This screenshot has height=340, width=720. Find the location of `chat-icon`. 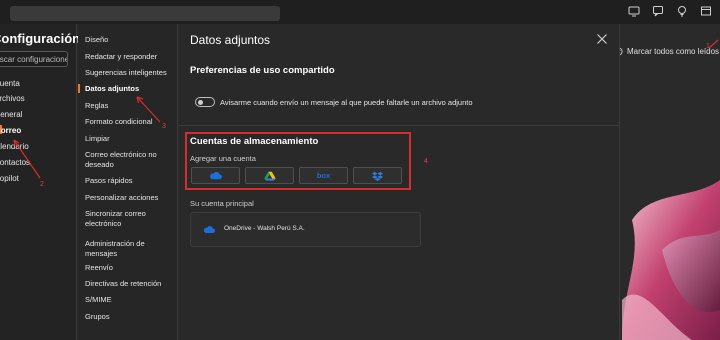

chat-icon is located at coordinates (658, 11).